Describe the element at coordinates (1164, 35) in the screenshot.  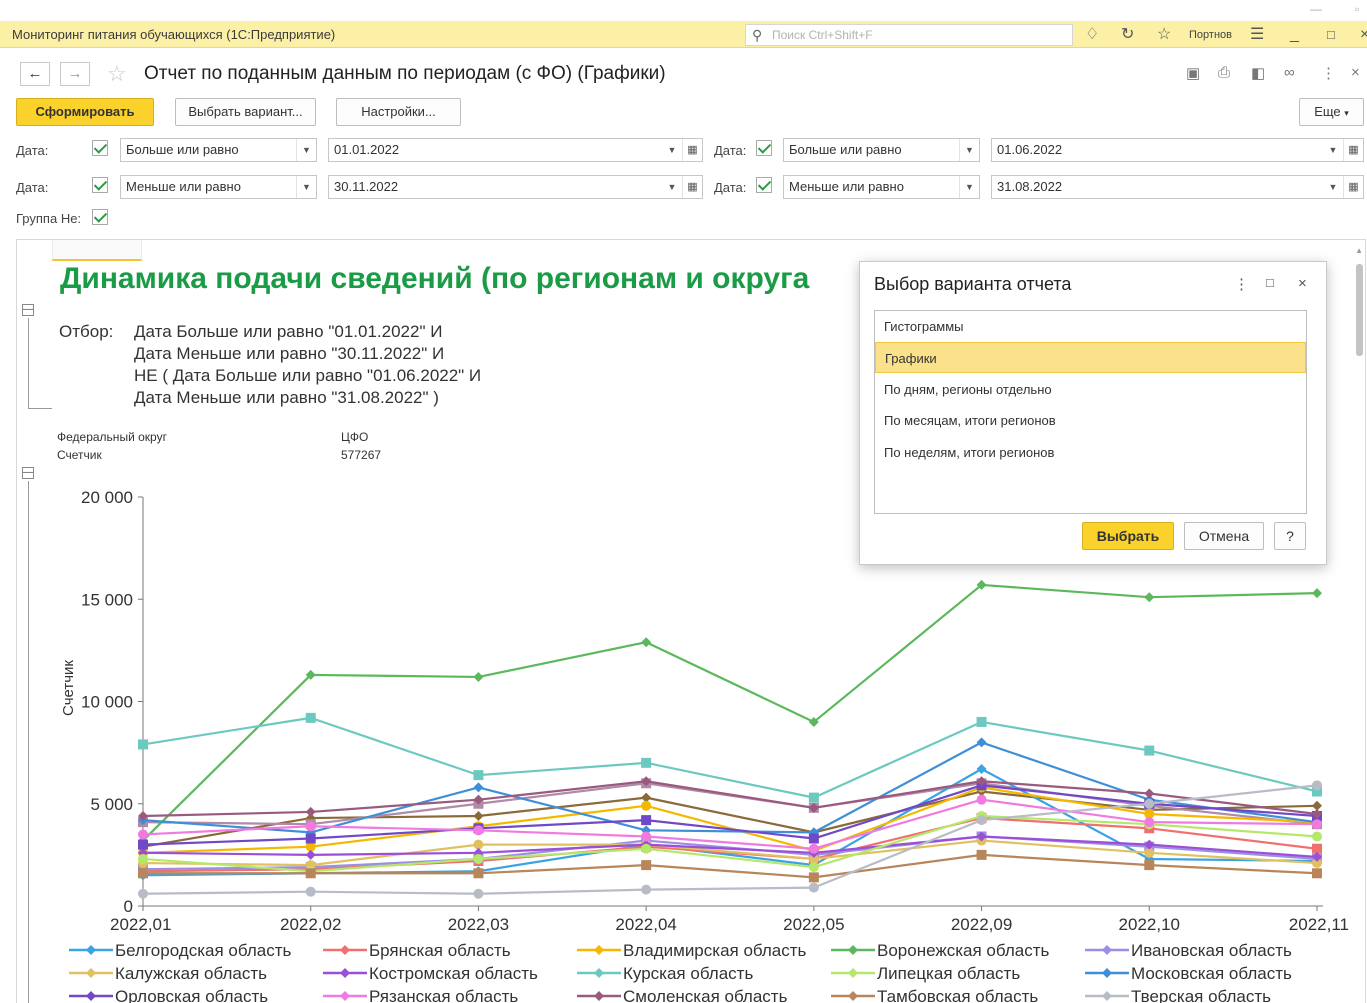
I see `favorites-star-icon: ☆` at that location.